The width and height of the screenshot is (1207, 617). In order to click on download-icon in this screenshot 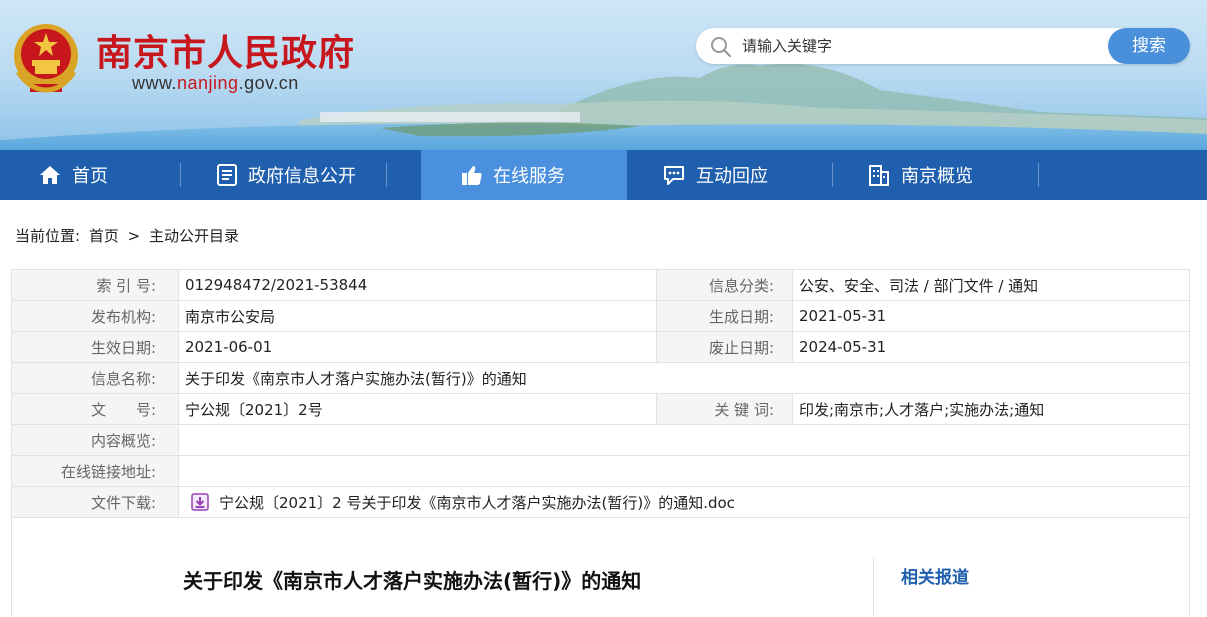, I will do `click(200, 502)`.